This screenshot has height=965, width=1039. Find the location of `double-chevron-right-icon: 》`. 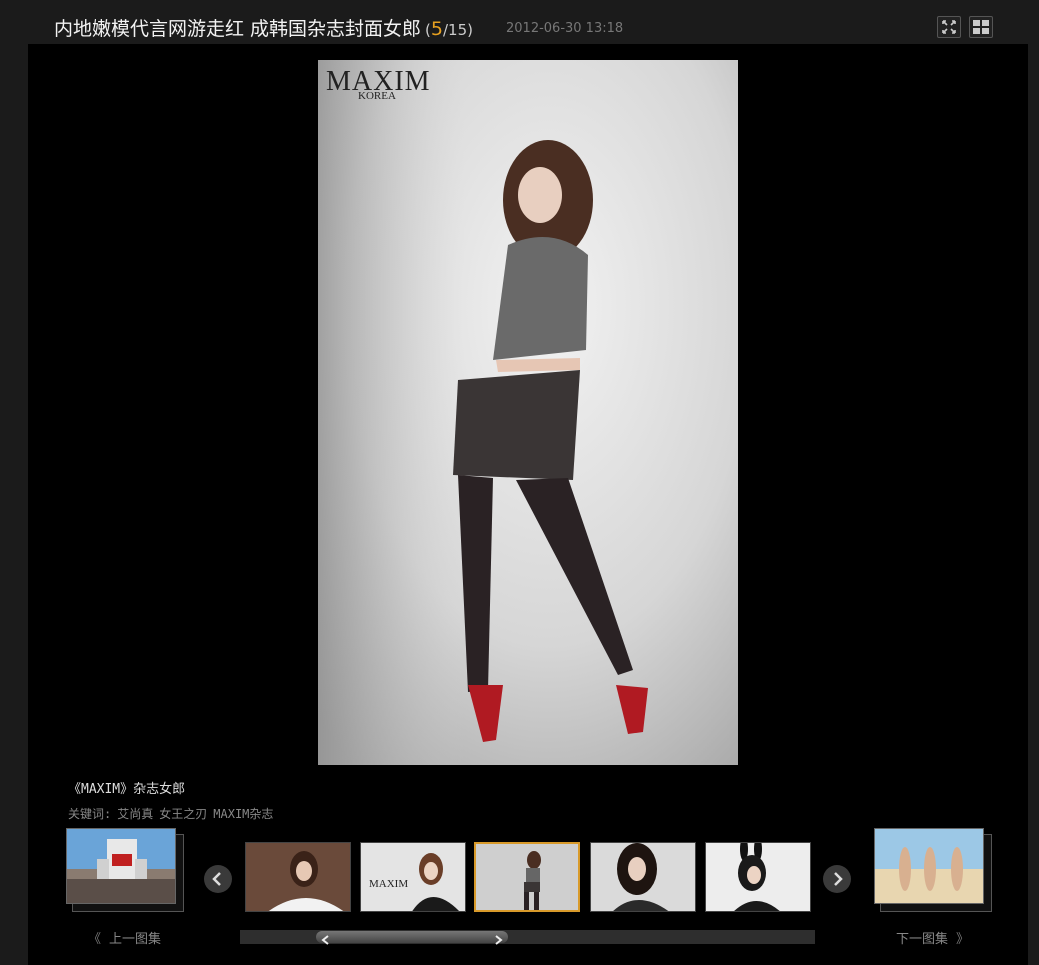

double-chevron-right-icon: 》 is located at coordinates (963, 939).